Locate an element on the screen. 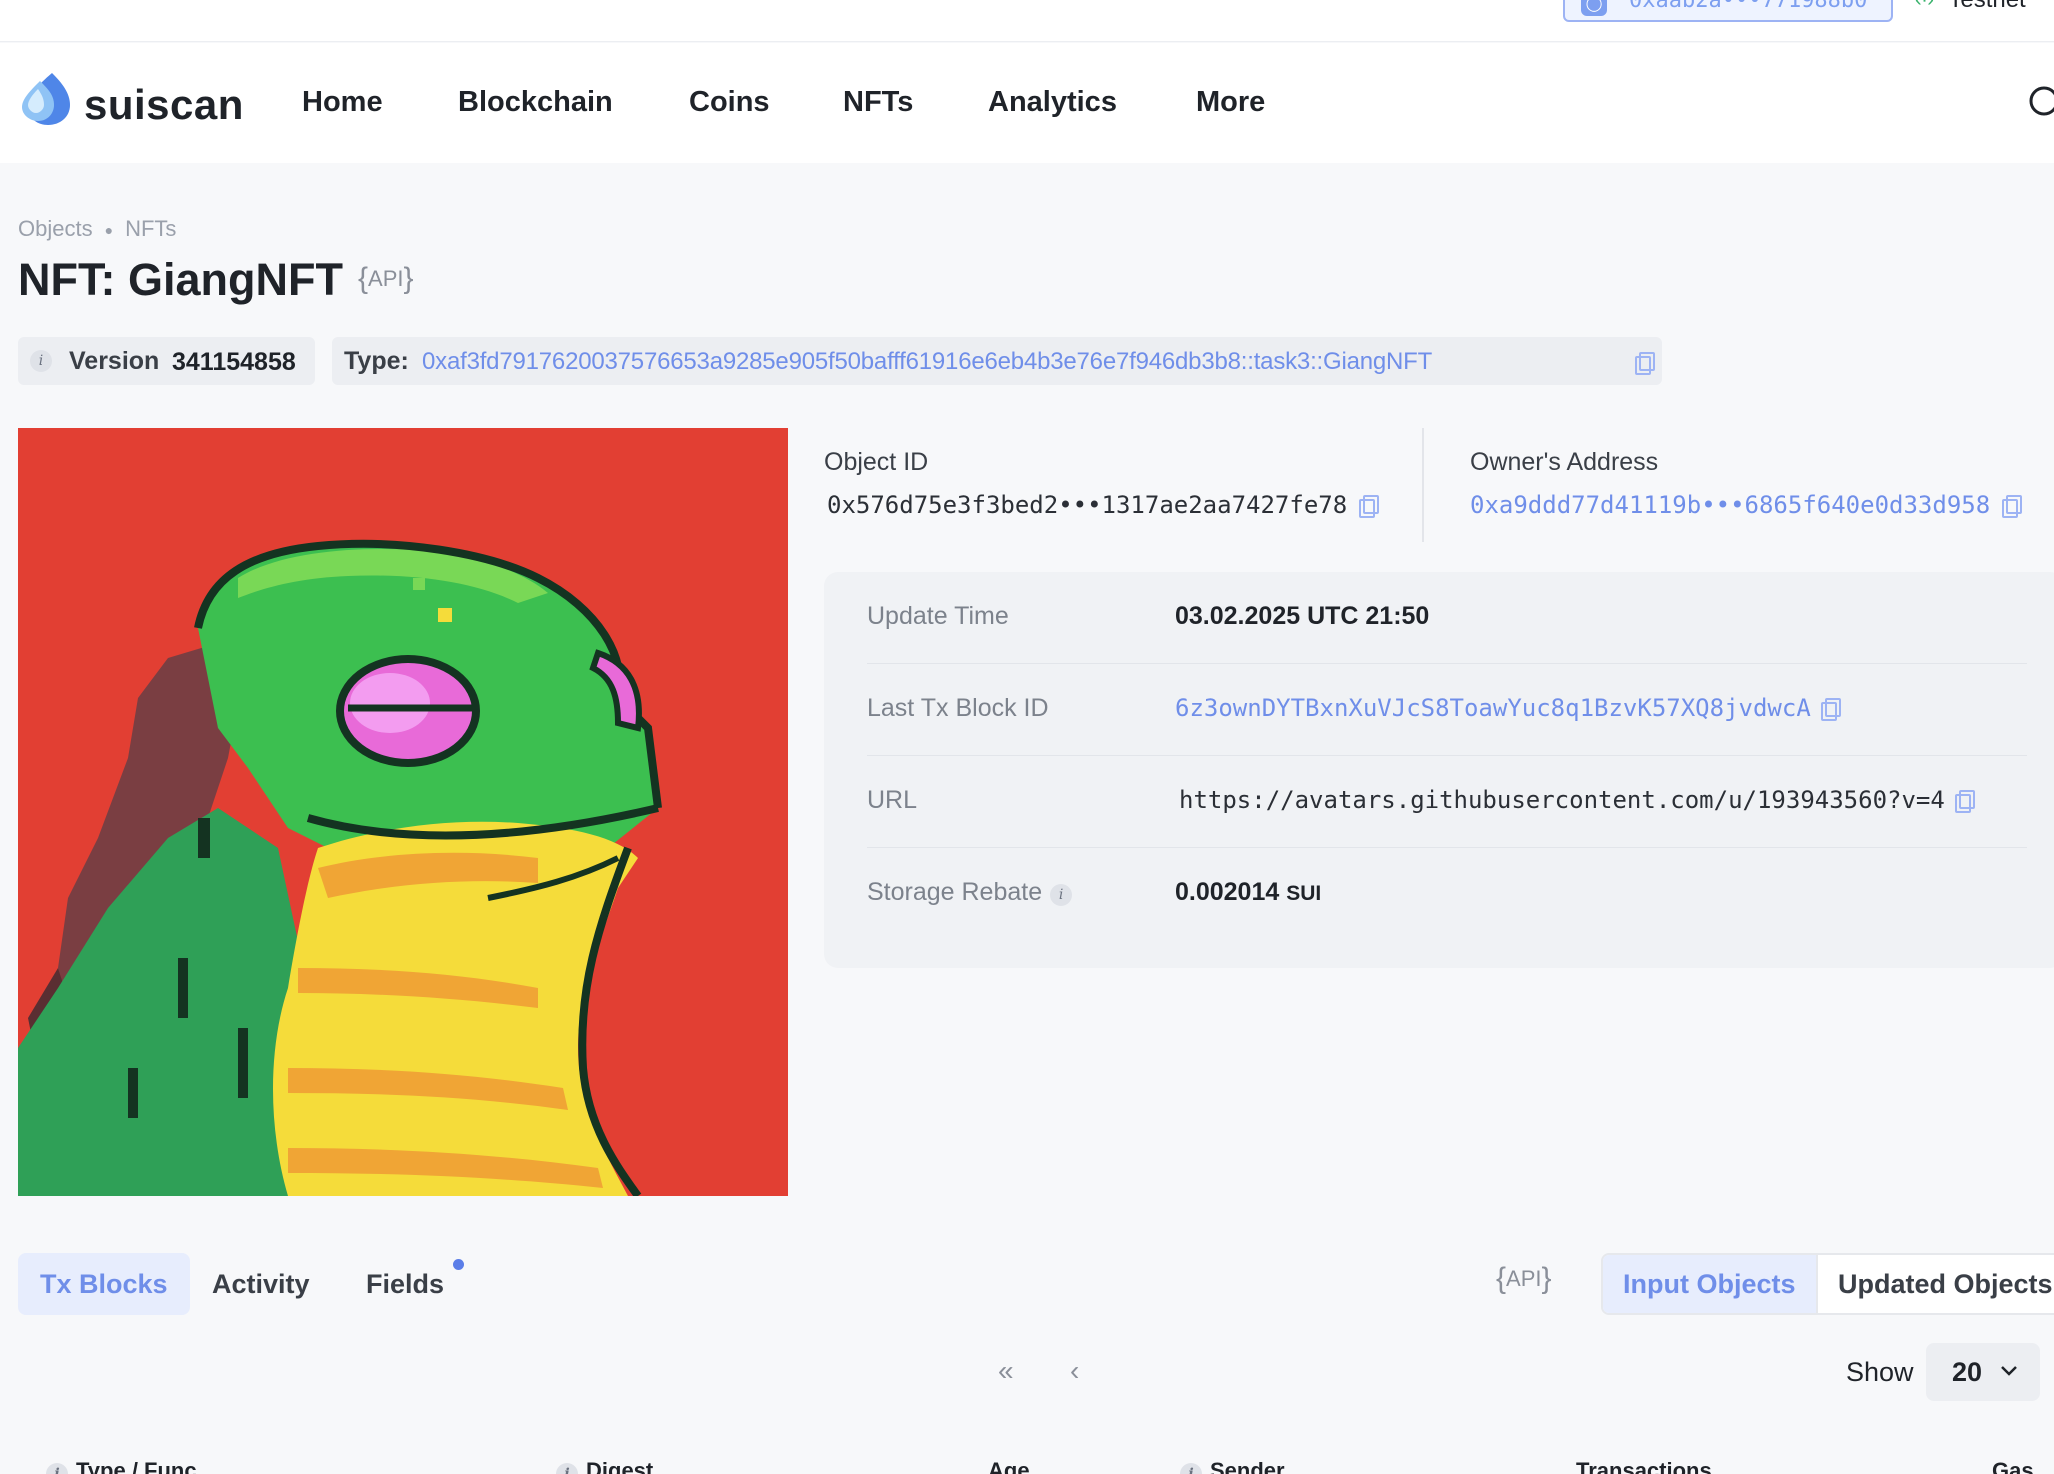 This screenshot has height=1474, width=2054. prev-page-button: ‹ is located at coordinates (1074, 1371).